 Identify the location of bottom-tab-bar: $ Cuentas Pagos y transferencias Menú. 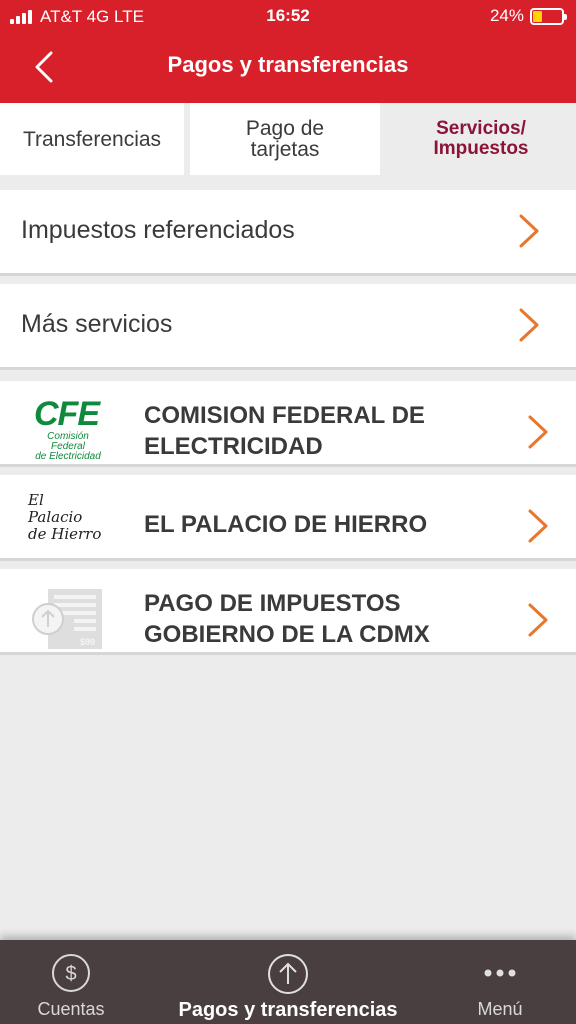
(288, 982).